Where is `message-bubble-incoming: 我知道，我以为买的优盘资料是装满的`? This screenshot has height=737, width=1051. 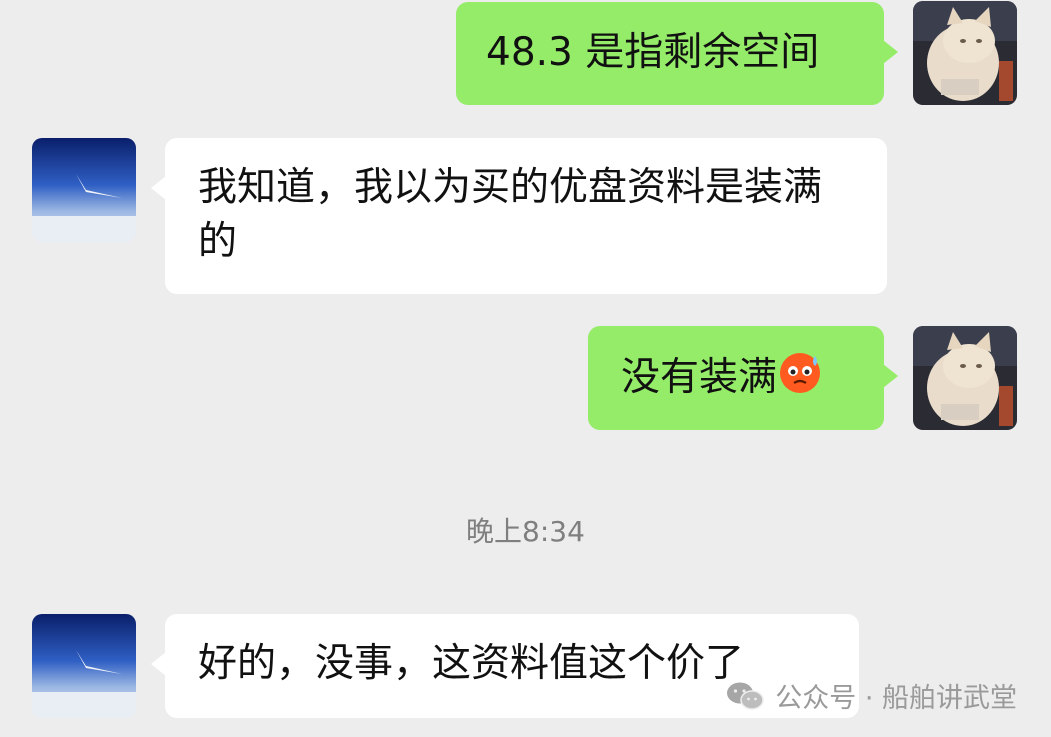 message-bubble-incoming: 我知道，我以为买的优盘资料是装满的 is located at coordinates (519, 216).